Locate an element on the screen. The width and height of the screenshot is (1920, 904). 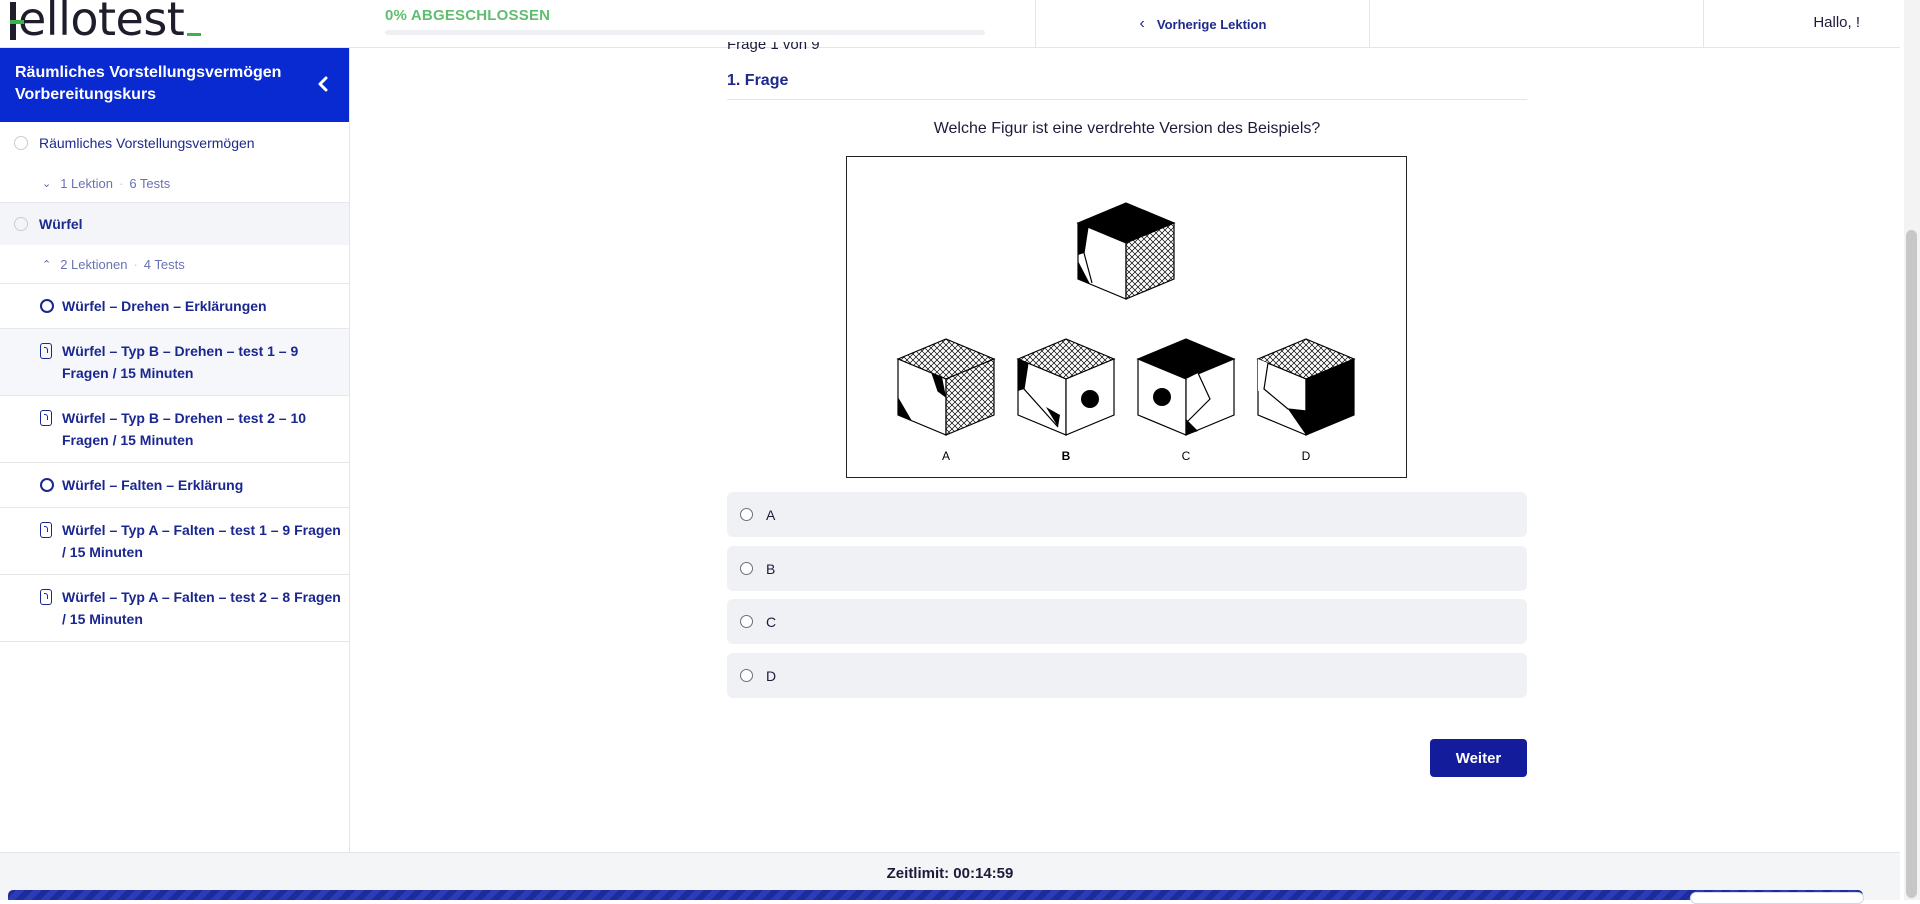
previous-lesson-label: Vorherige Lektion is located at coordinates (1211, 24).